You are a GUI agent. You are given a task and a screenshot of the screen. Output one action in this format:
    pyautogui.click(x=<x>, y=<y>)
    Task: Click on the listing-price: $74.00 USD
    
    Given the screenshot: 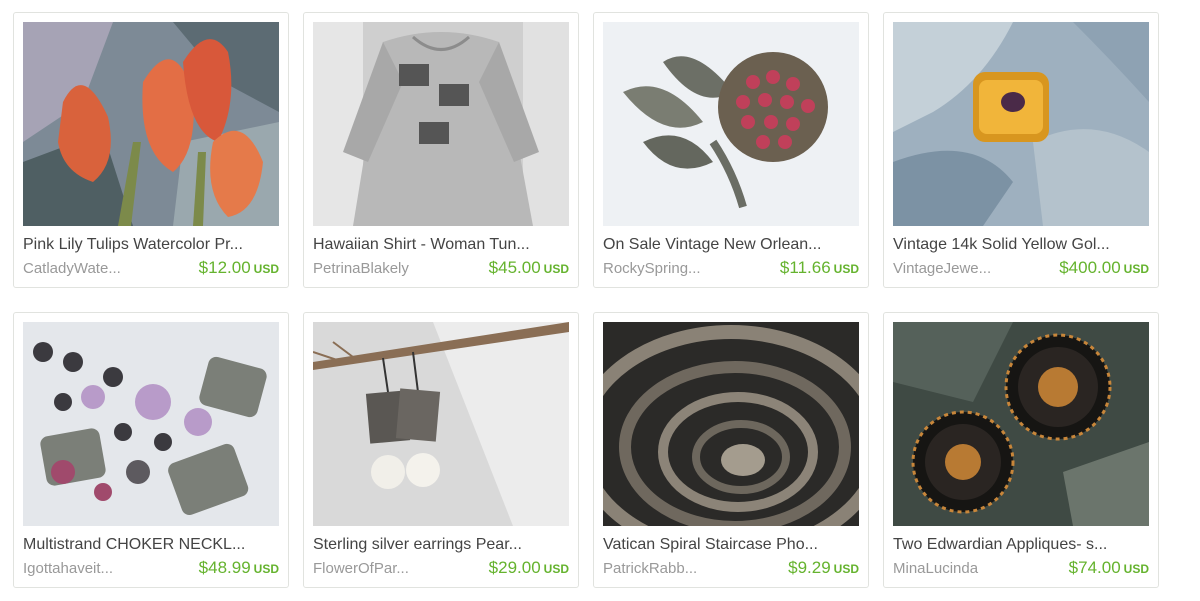 What is the action you would take?
    pyautogui.click(x=1109, y=568)
    